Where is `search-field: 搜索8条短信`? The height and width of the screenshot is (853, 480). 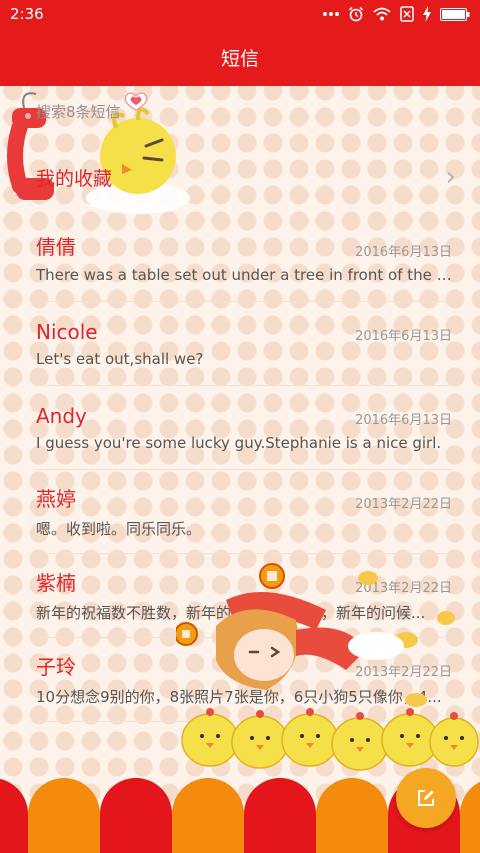 search-field: 搜索8条短信 is located at coordinates (240, 111).